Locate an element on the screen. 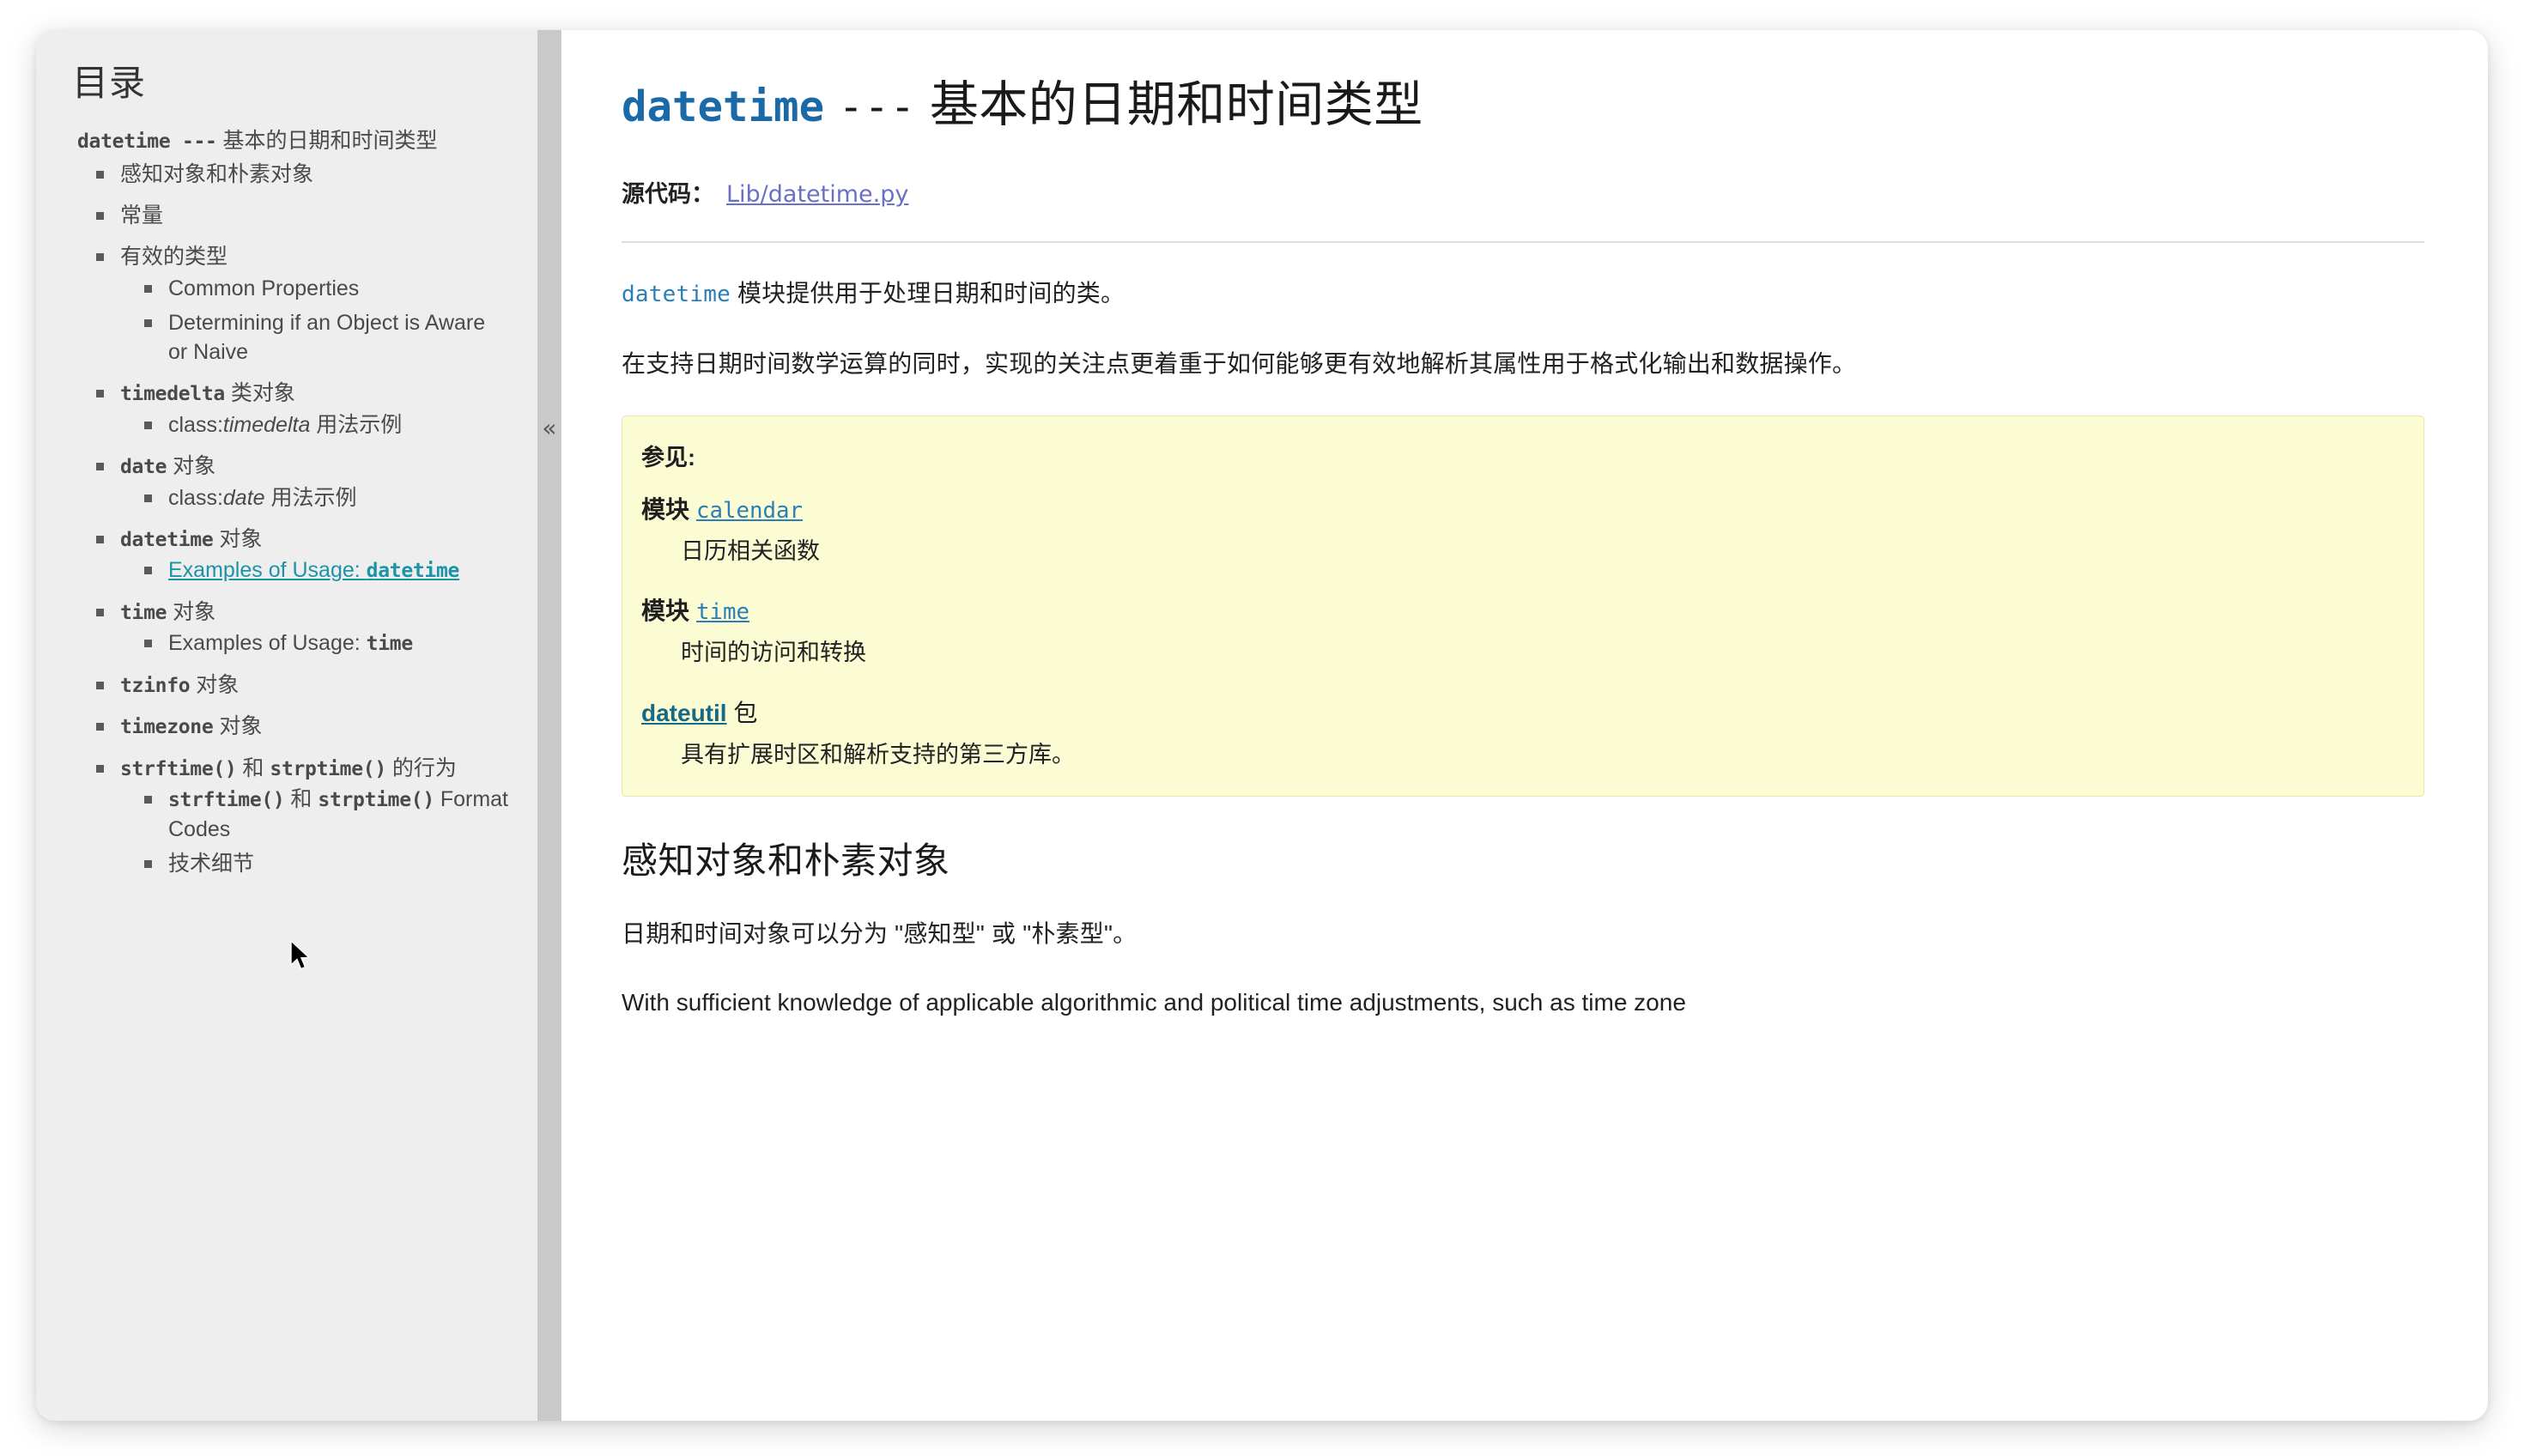  horizontal-rule is located at coordinates (1523, 242).